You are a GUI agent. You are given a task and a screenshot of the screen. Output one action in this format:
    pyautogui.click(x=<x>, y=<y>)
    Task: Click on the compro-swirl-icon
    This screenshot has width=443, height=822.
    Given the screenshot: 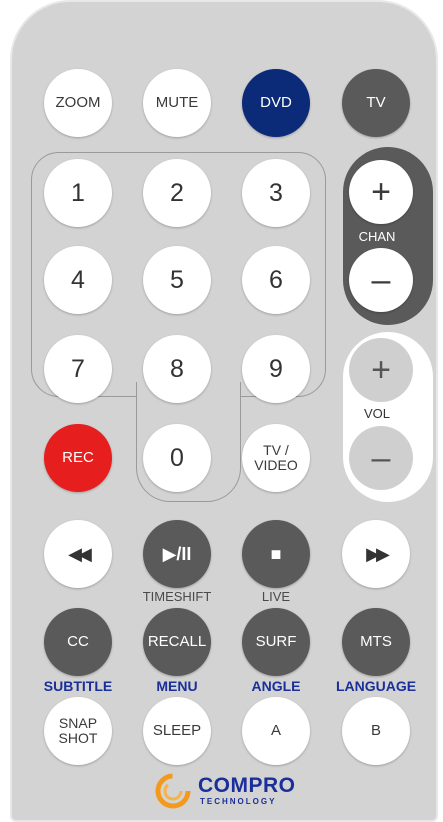 What is the action you would take?
    pyautogui.click(x=173, y=791)
    